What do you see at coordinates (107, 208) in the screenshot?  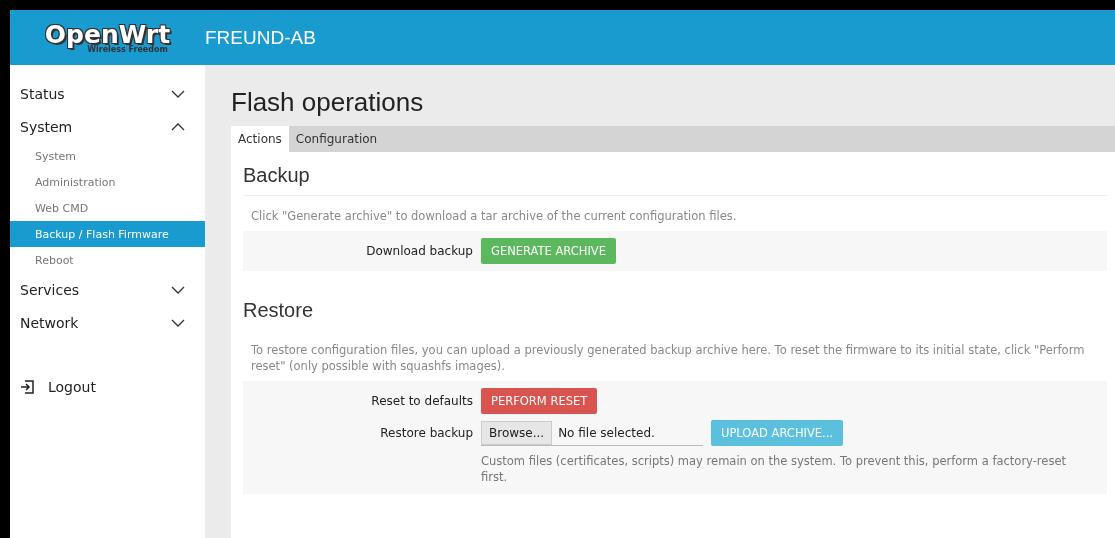 I see `submenu-item: Web CMD` at bounding box center [107, 208].